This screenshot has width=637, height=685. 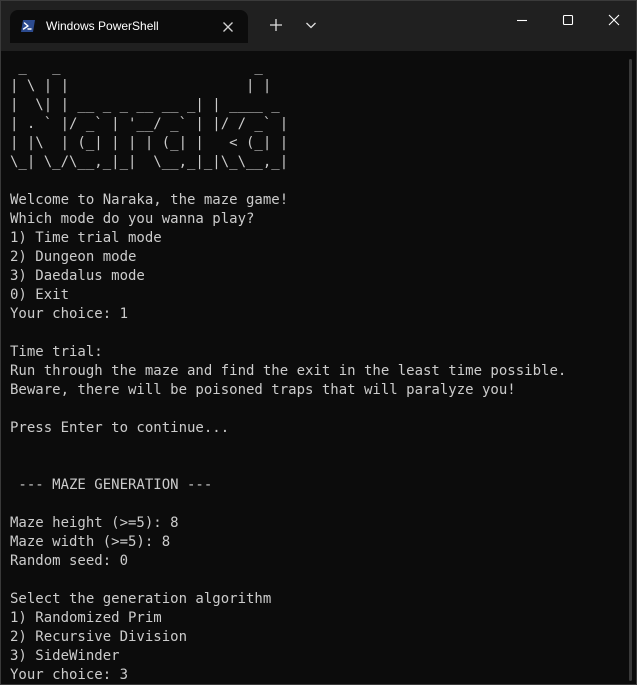 What do you see at coordinates (141, 599) in the screenshot?
I see `console-line: Select the generation algorithm` at bounding box center [141, 599].